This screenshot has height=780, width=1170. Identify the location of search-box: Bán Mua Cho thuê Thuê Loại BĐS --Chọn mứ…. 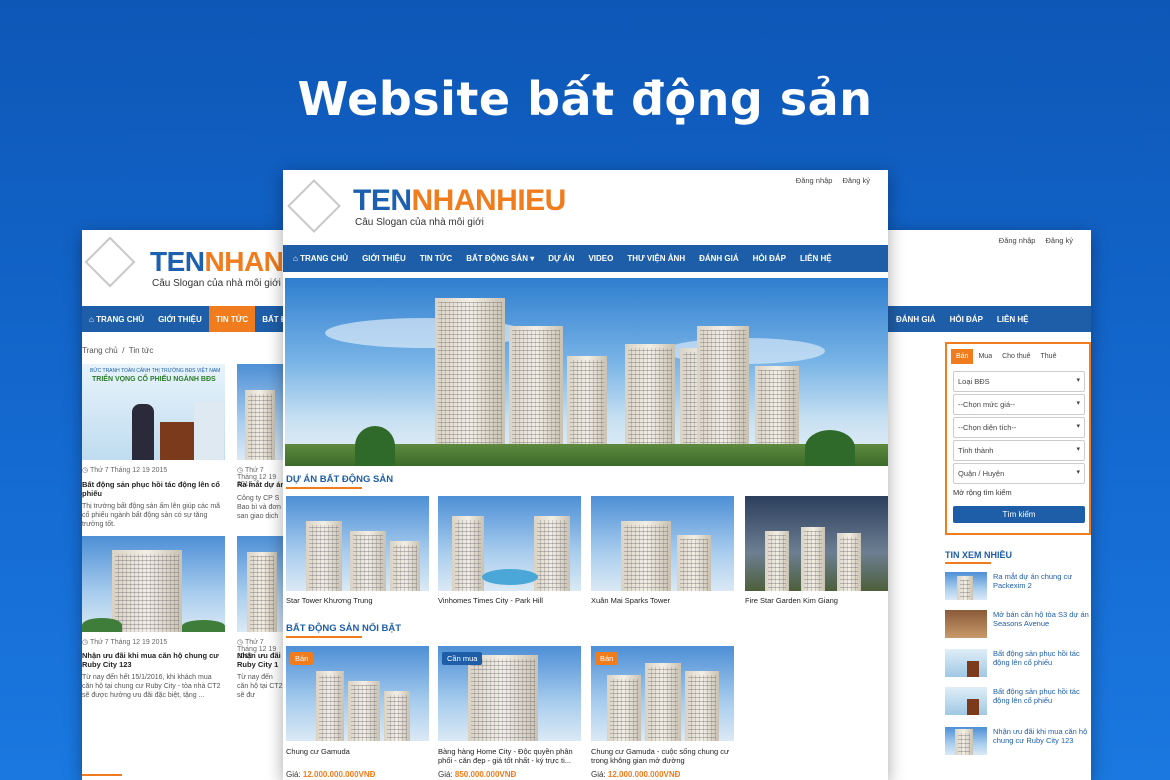
(1018, 438).